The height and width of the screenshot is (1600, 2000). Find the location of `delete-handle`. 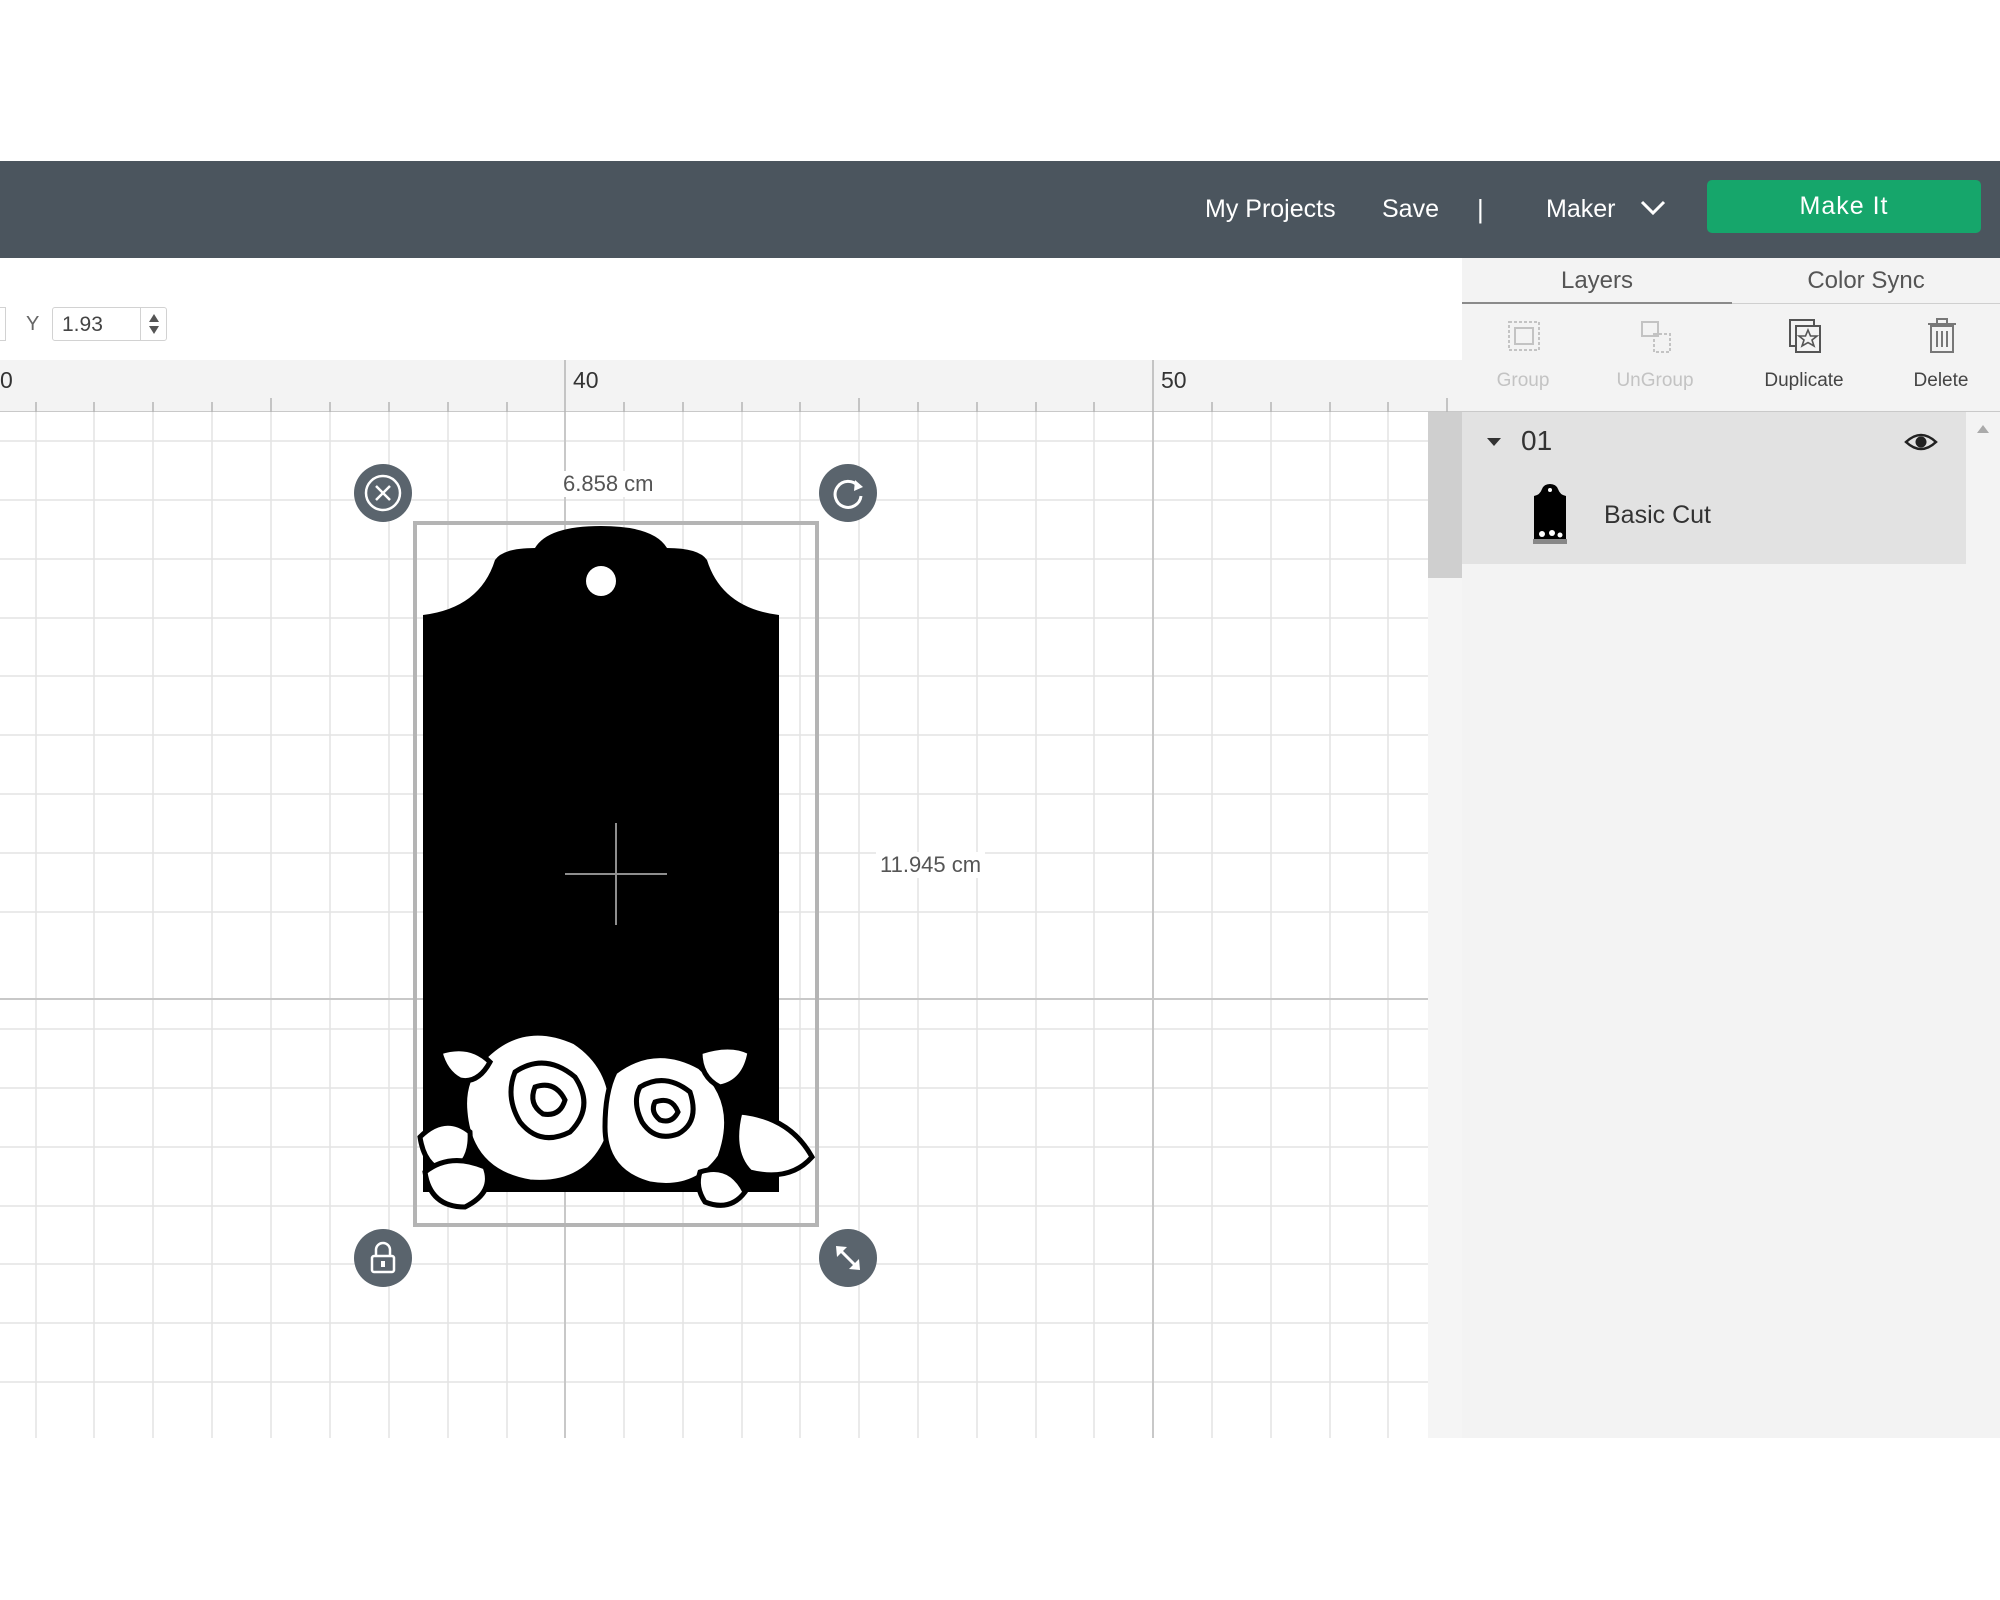

delete-handle is located at coordinates (383, 493).